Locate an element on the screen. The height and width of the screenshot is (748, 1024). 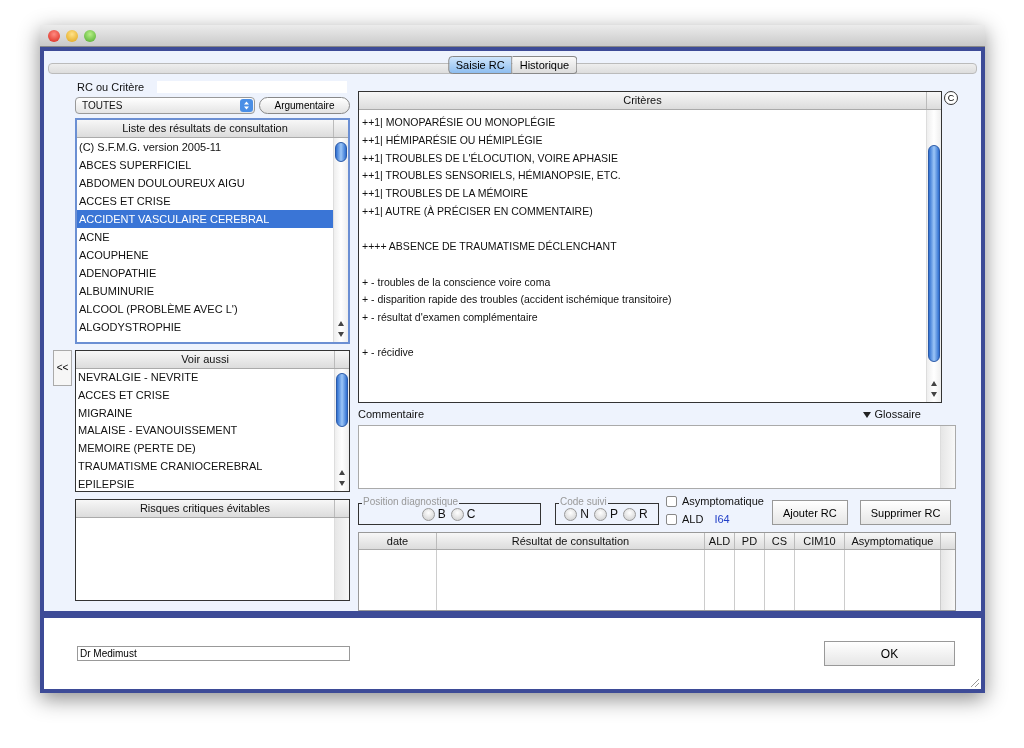
resize-grip-icon is located at coordinates (974, 682).